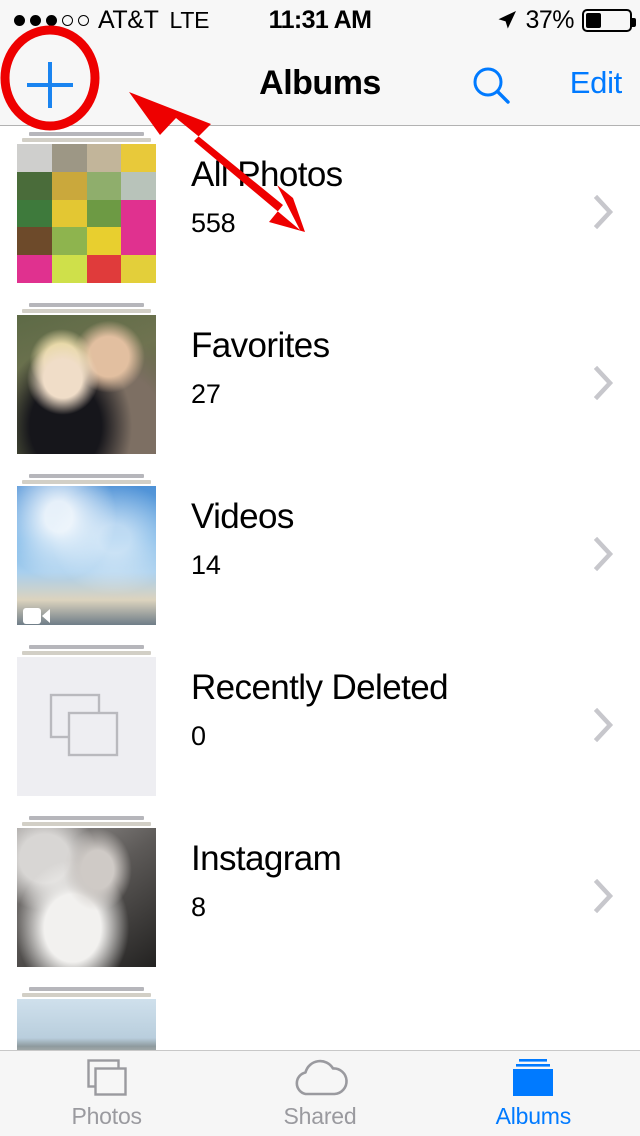  What do you see at coordinates (266, 858) in the screenshot?
I see `album-title: Instagram` at bounding box center [266, 858].